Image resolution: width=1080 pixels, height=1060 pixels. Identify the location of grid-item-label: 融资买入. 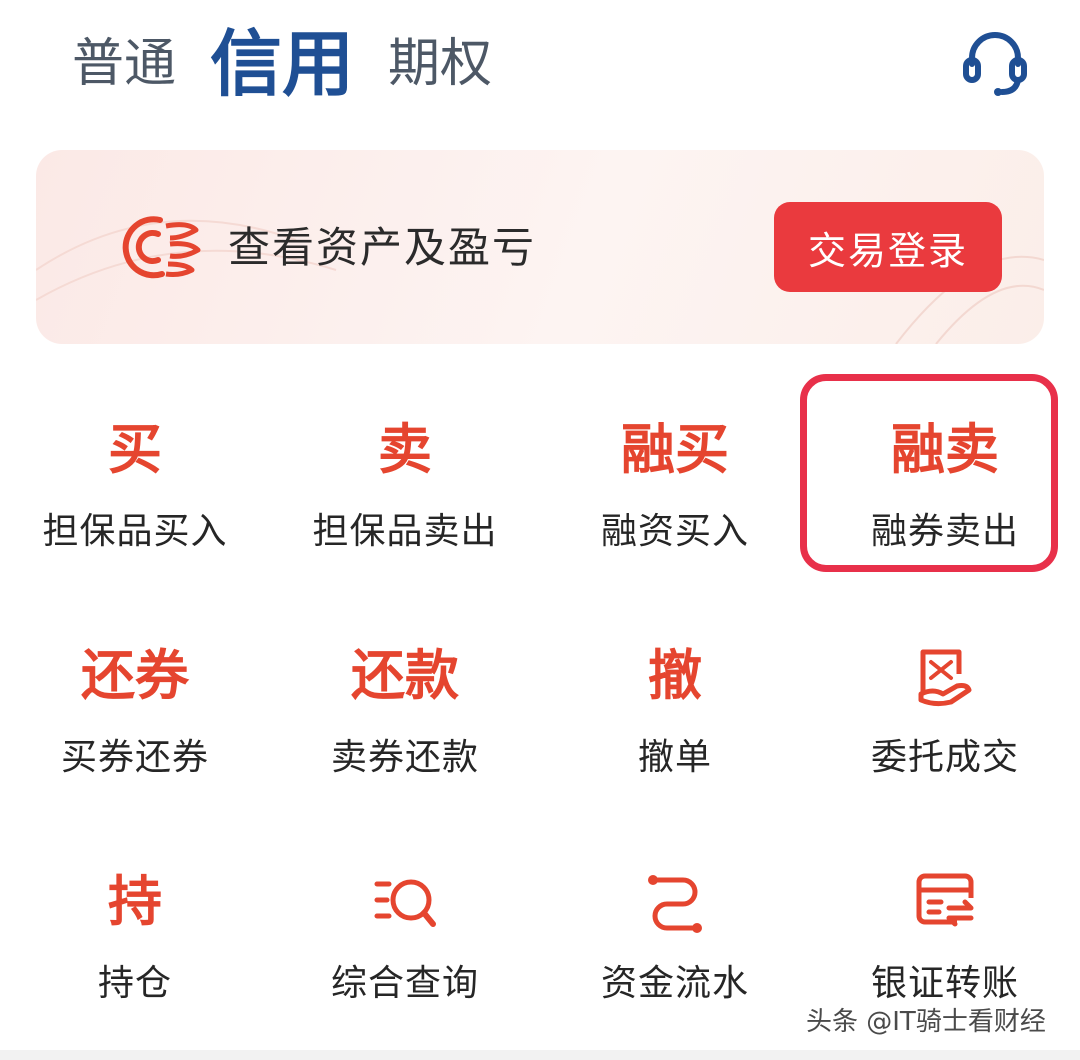
(674, 531).